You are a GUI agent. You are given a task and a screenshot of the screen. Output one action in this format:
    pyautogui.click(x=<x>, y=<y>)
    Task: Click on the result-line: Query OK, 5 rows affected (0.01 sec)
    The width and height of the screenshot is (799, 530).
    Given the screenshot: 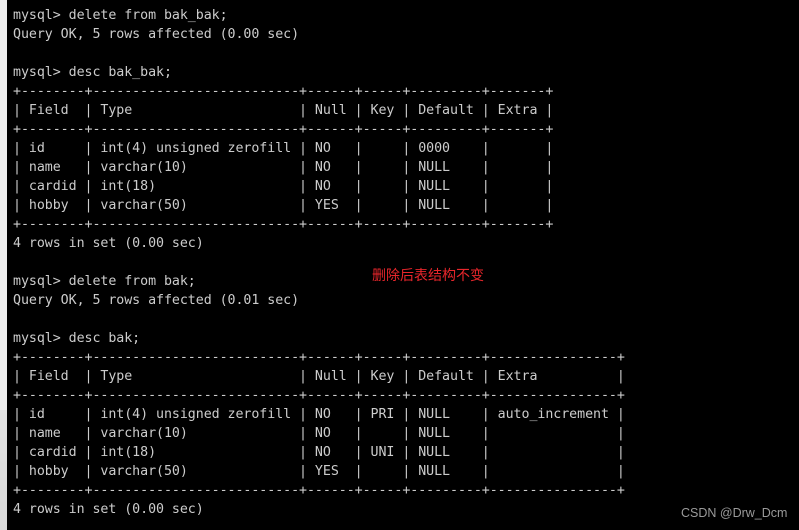 What is the action you would take?
    pyautogui.click(x=156, y=300)
    